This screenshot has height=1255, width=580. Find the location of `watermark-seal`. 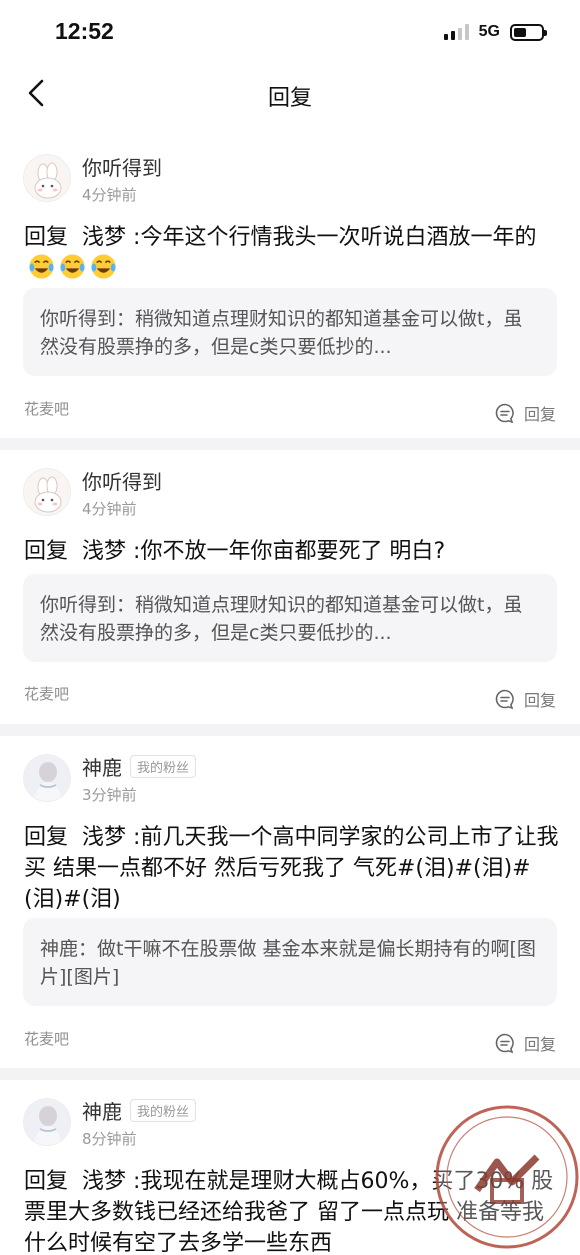

watermark-seal is located at coordinates (506, 1177).